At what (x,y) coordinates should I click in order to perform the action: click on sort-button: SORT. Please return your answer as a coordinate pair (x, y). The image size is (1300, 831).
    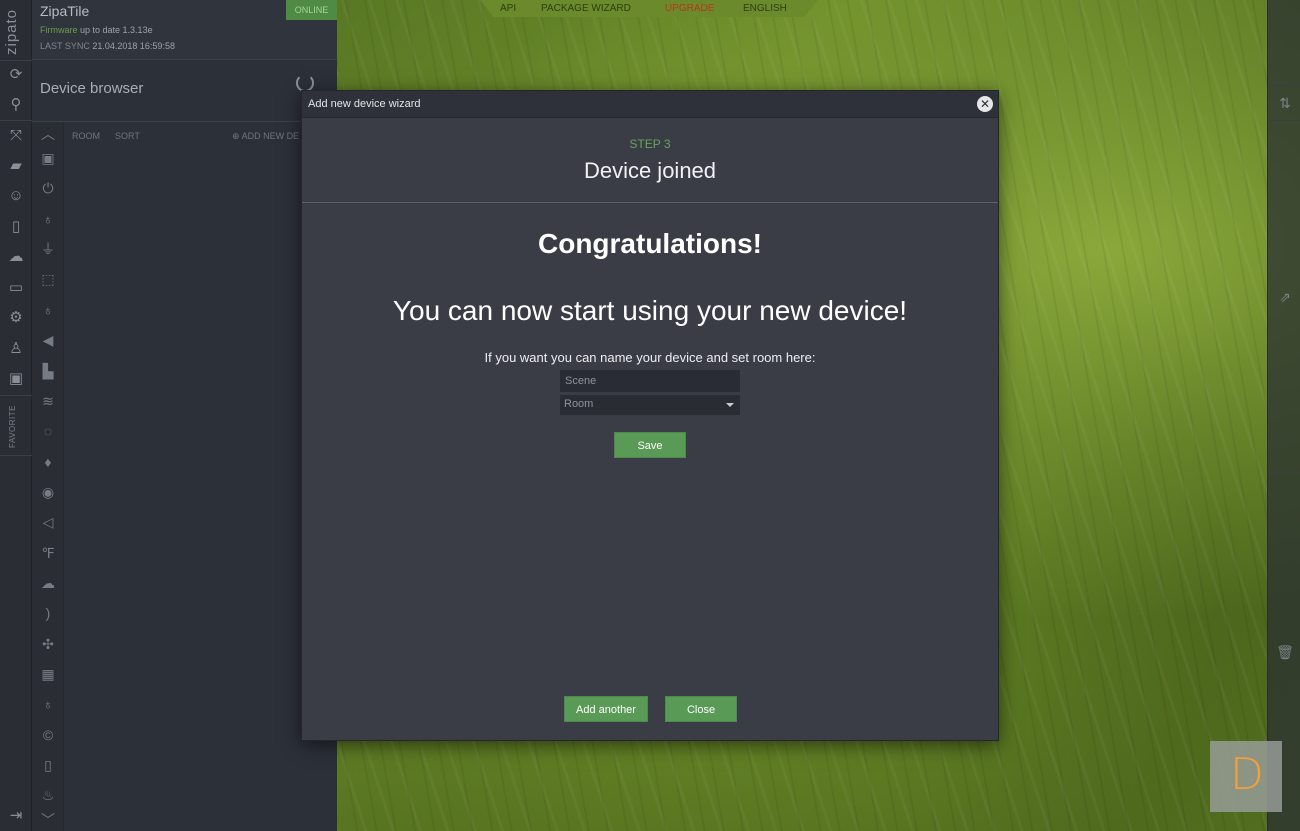
    Looking at the image, I should click on (127, 136).